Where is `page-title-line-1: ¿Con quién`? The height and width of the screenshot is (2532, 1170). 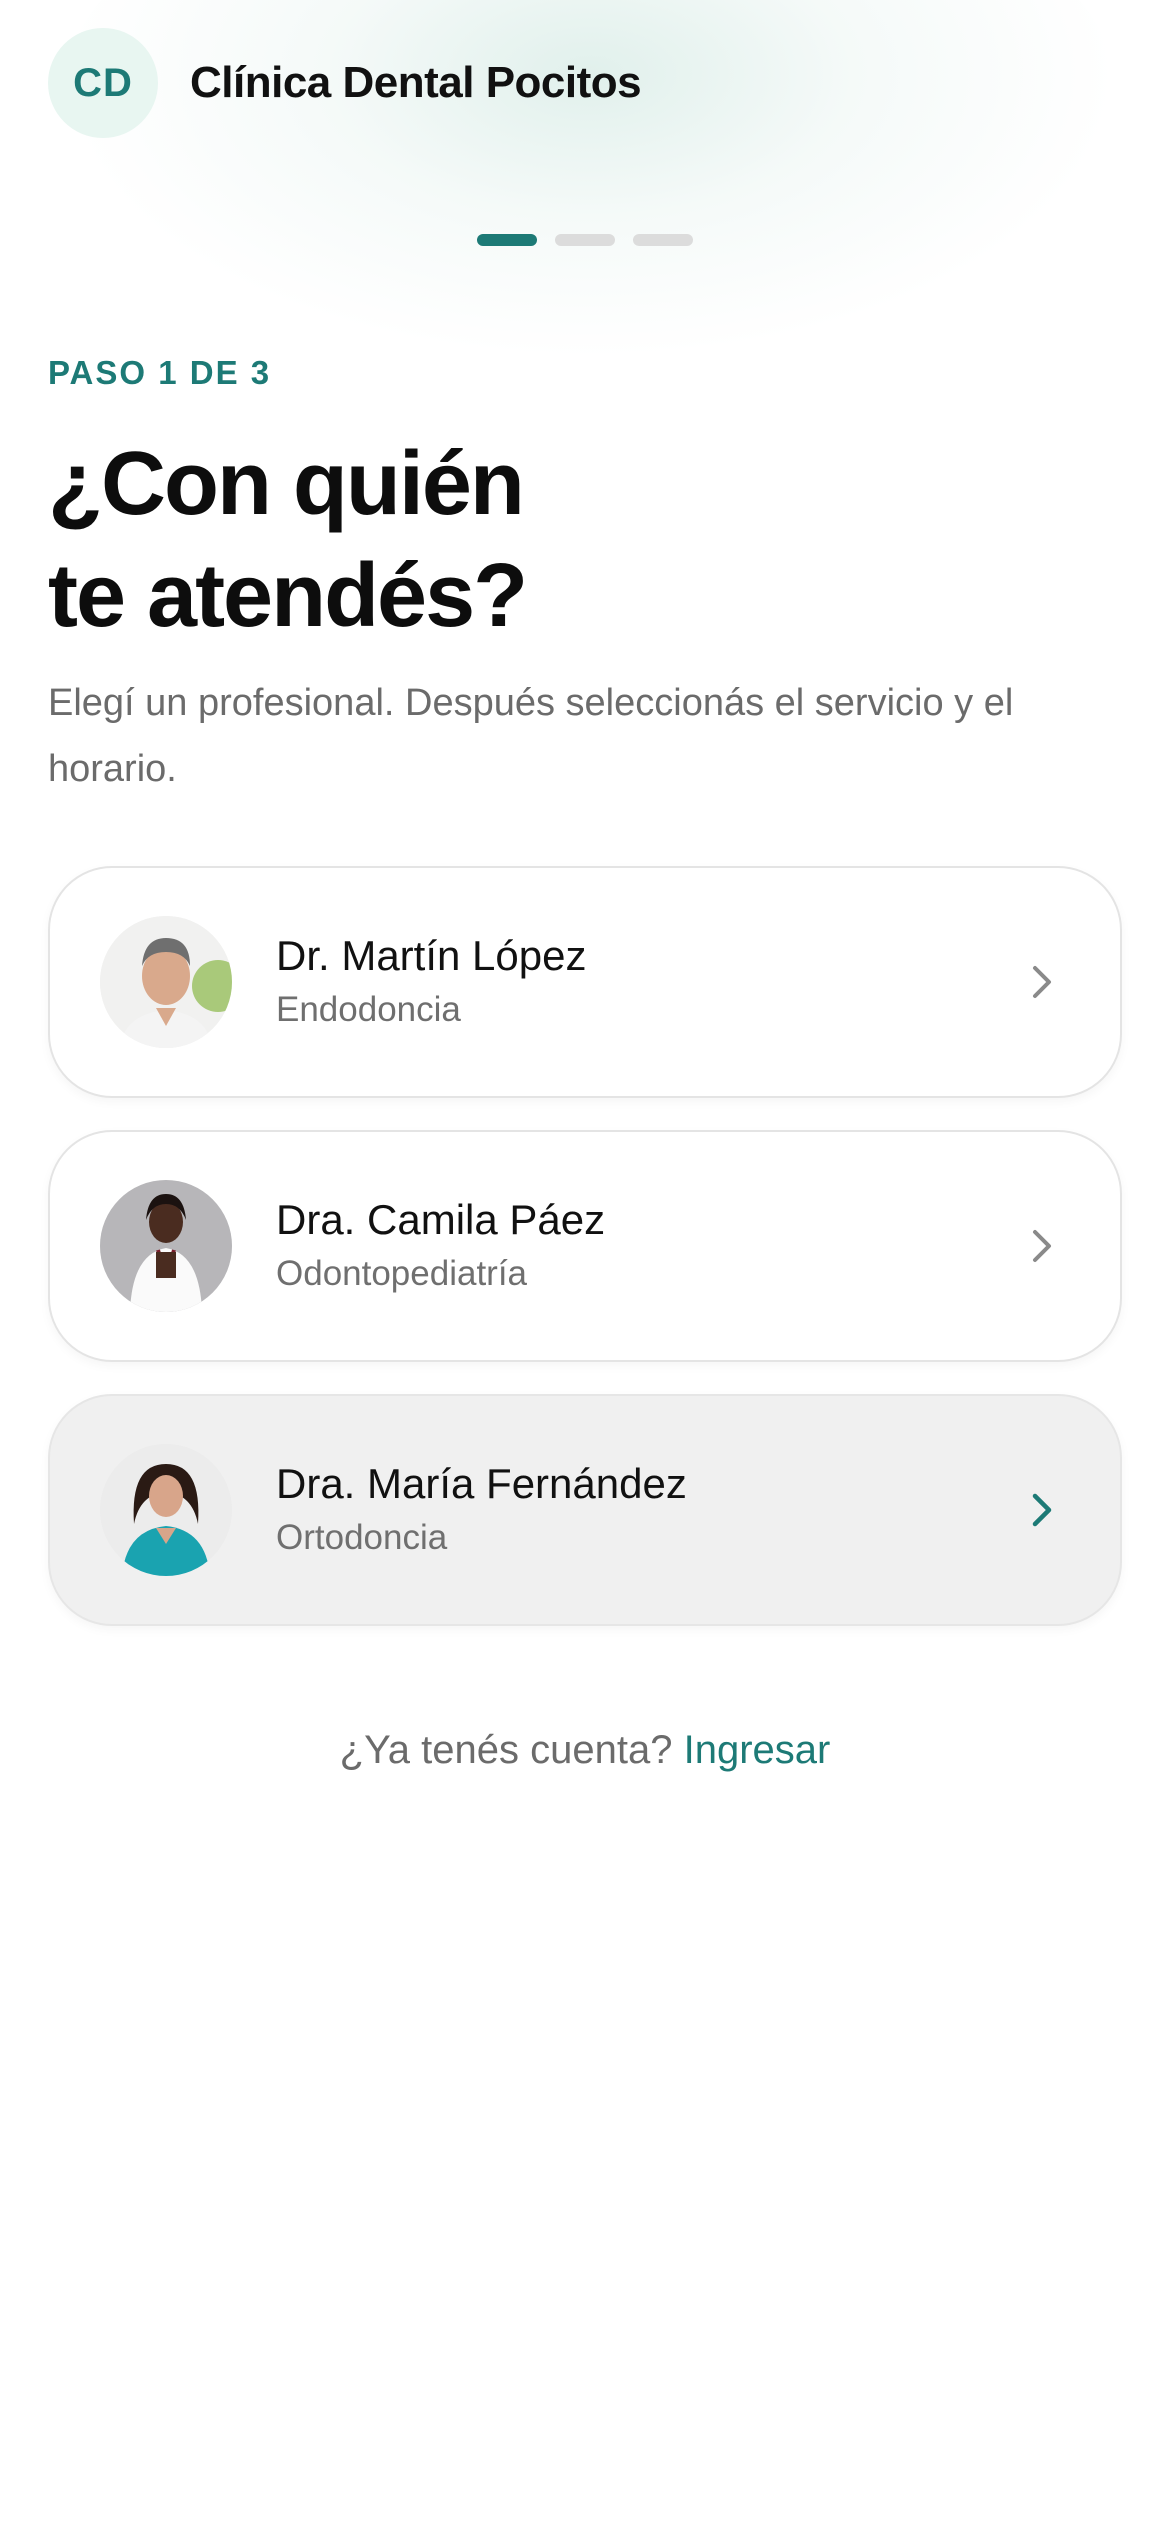
page-title-line-1: ¿Con quién is located at coordinates (286, 484).